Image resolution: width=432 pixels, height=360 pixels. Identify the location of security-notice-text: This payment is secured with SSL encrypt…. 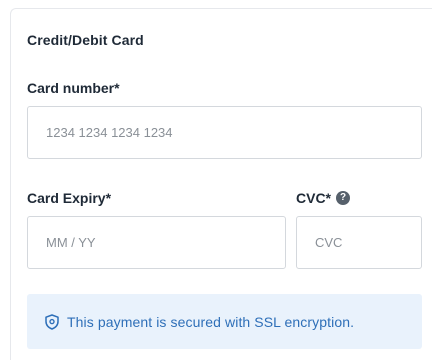
(211, 321).